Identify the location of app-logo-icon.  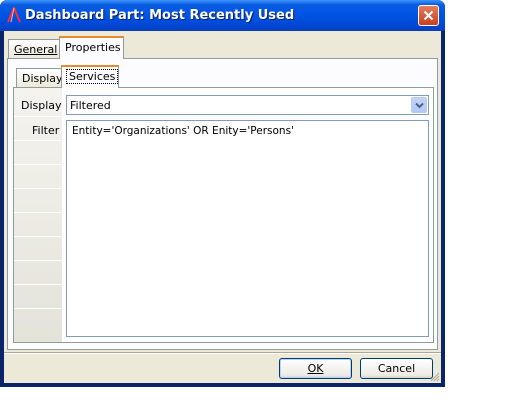
(14, 15).